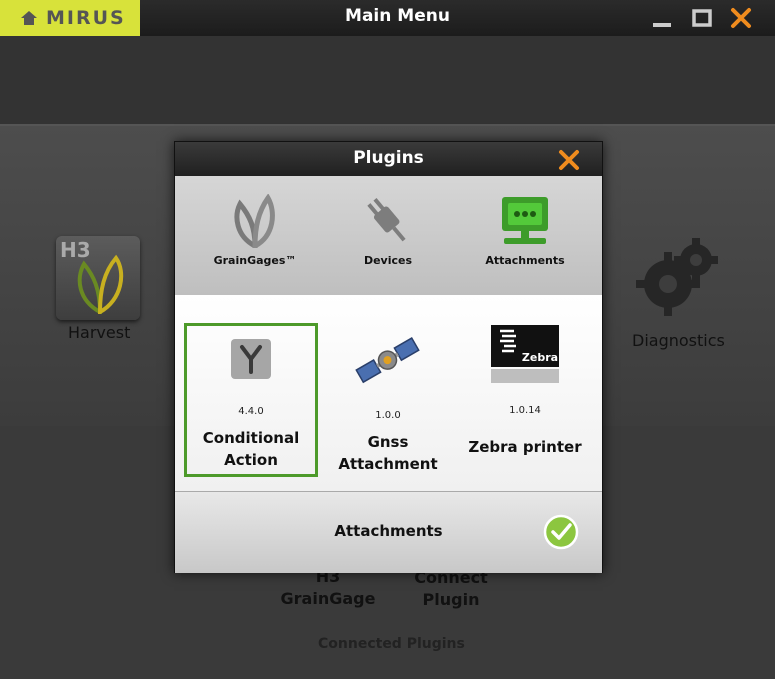 This screenshot has width=775, height=679. I want to click on diagnostics-gear-icon, so click(674, 279).